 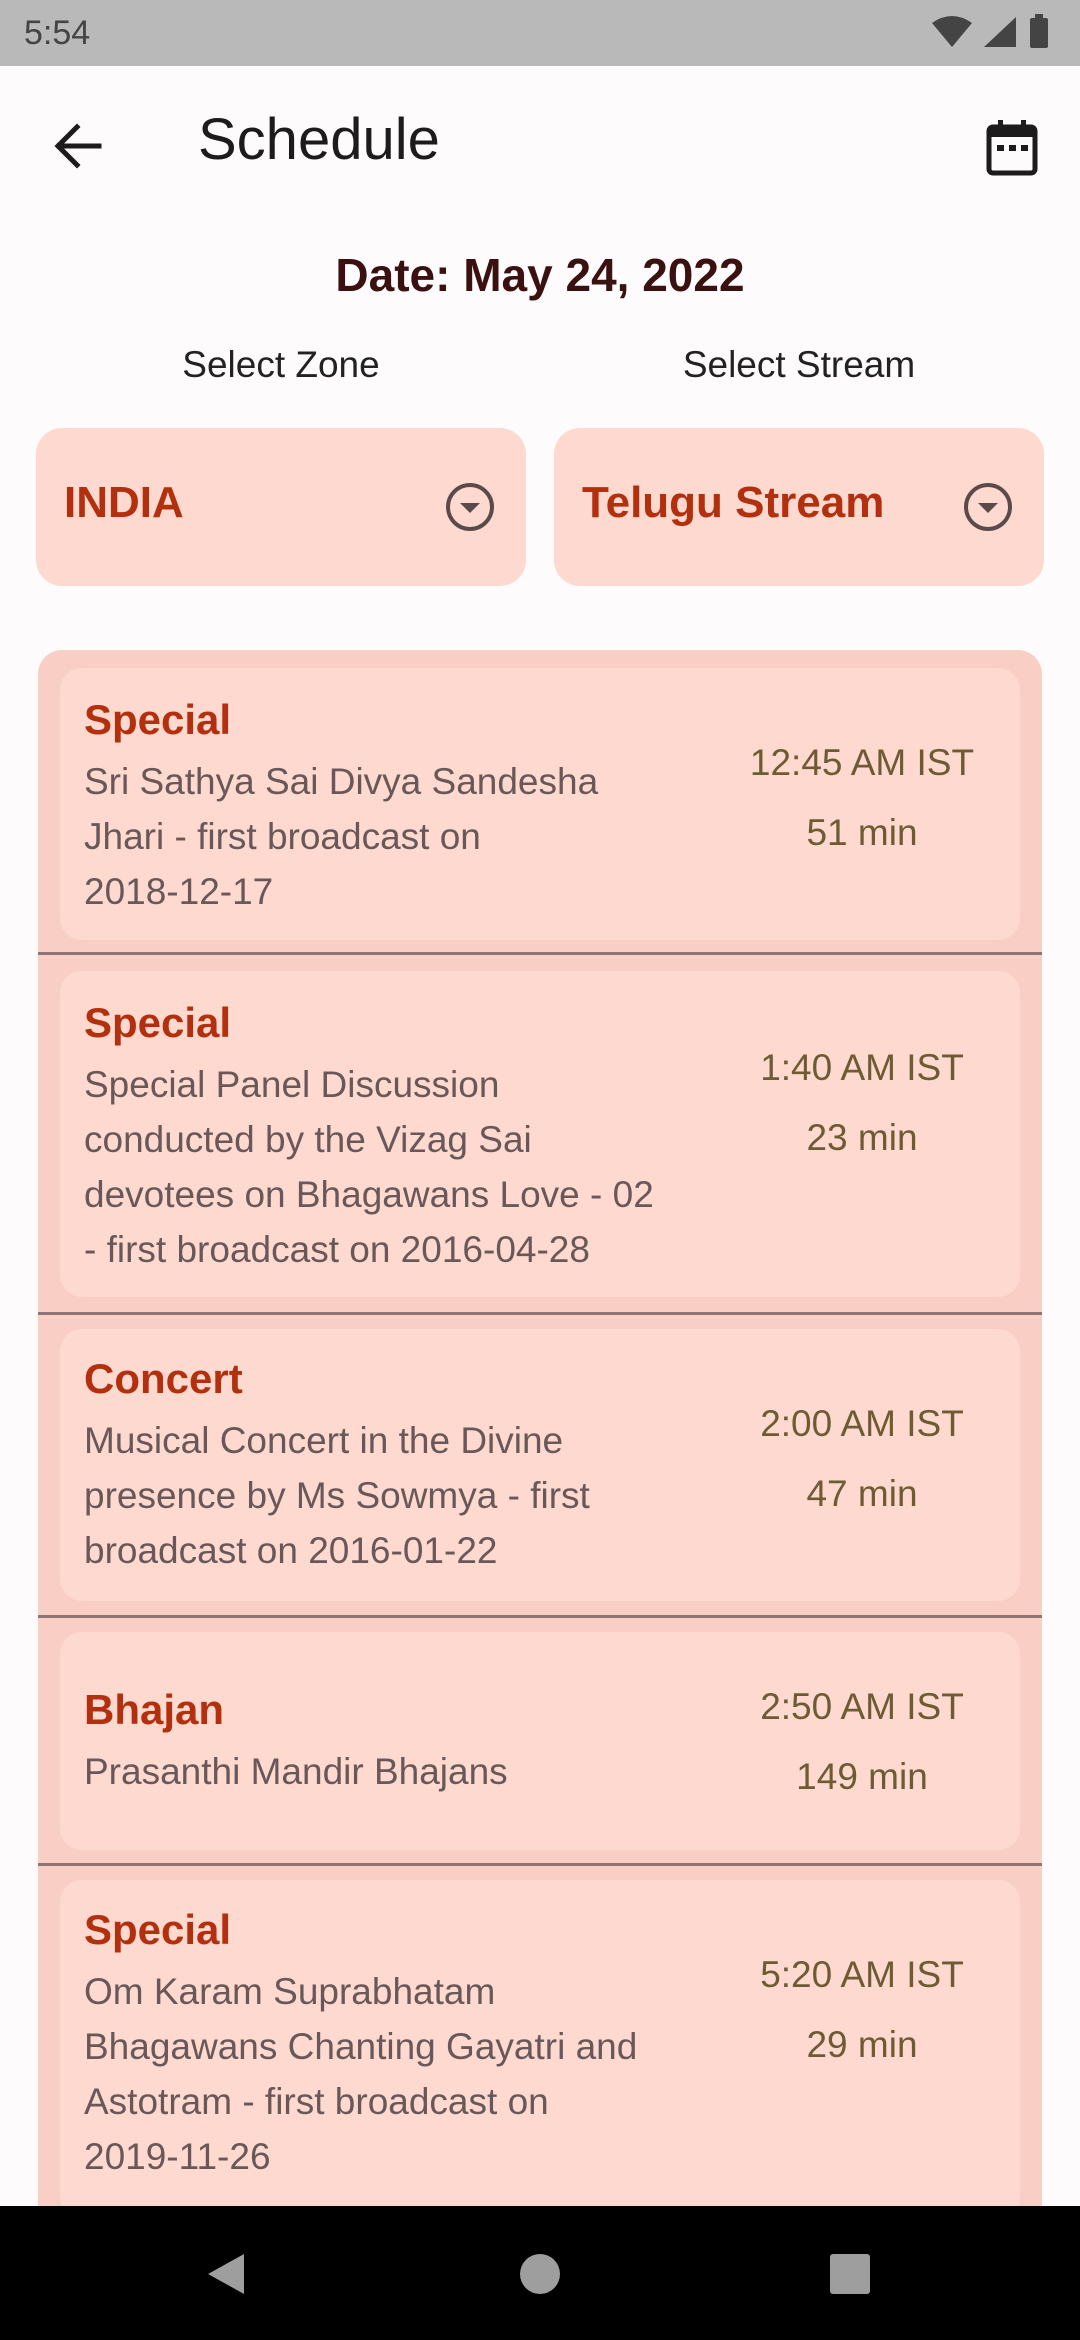 I want to click on status-time: 5:54, so click(x=57, y=33).